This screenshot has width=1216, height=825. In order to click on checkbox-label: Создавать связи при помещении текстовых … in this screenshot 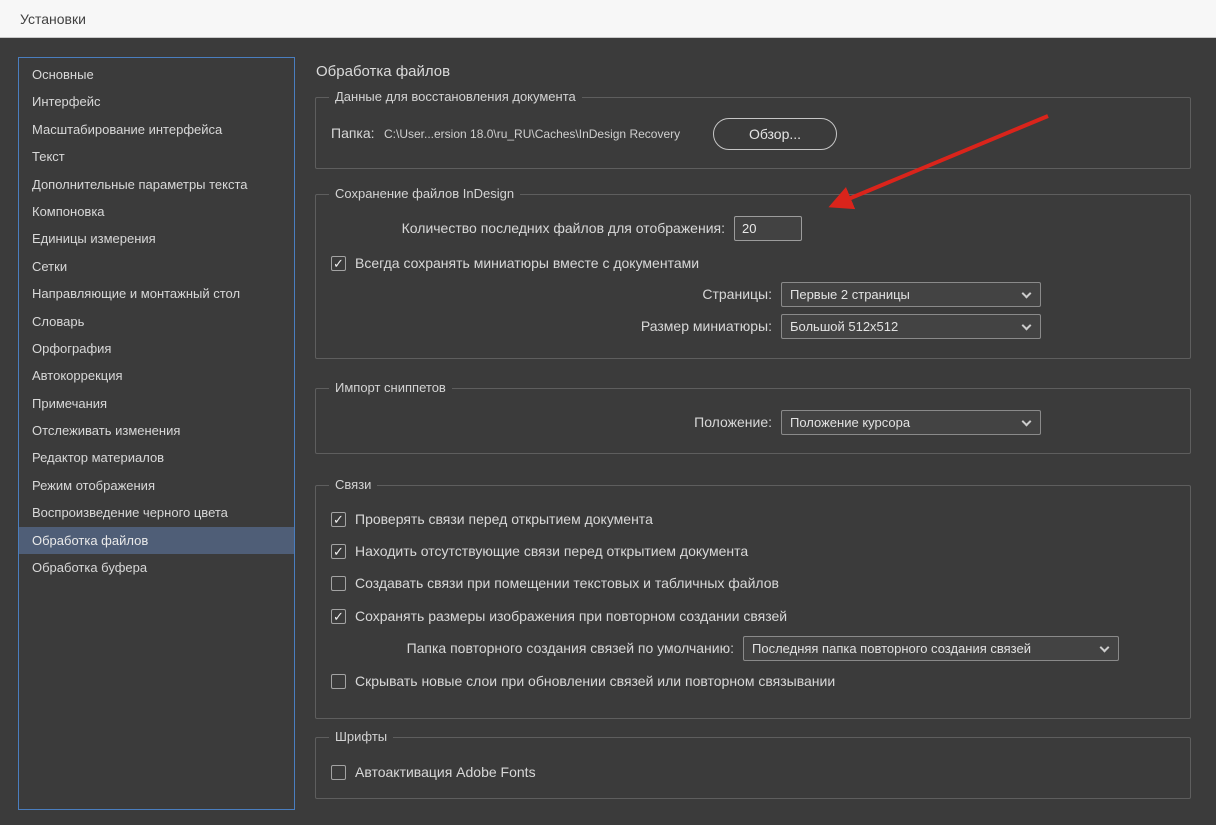, I will do `click(567, 583)`.